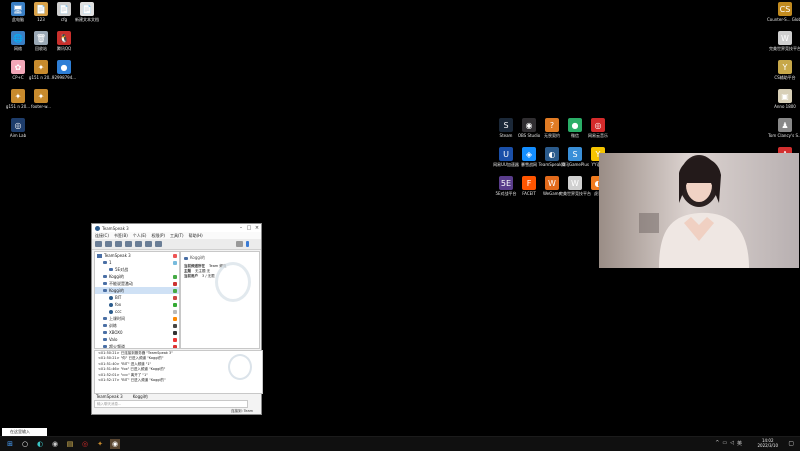 Image resolution: width=800 pixels, height=451 pixels. What do you see at coordinates (247, 244) in the screenshot?
I see `volume-icon` at bounding box center [247, 244].